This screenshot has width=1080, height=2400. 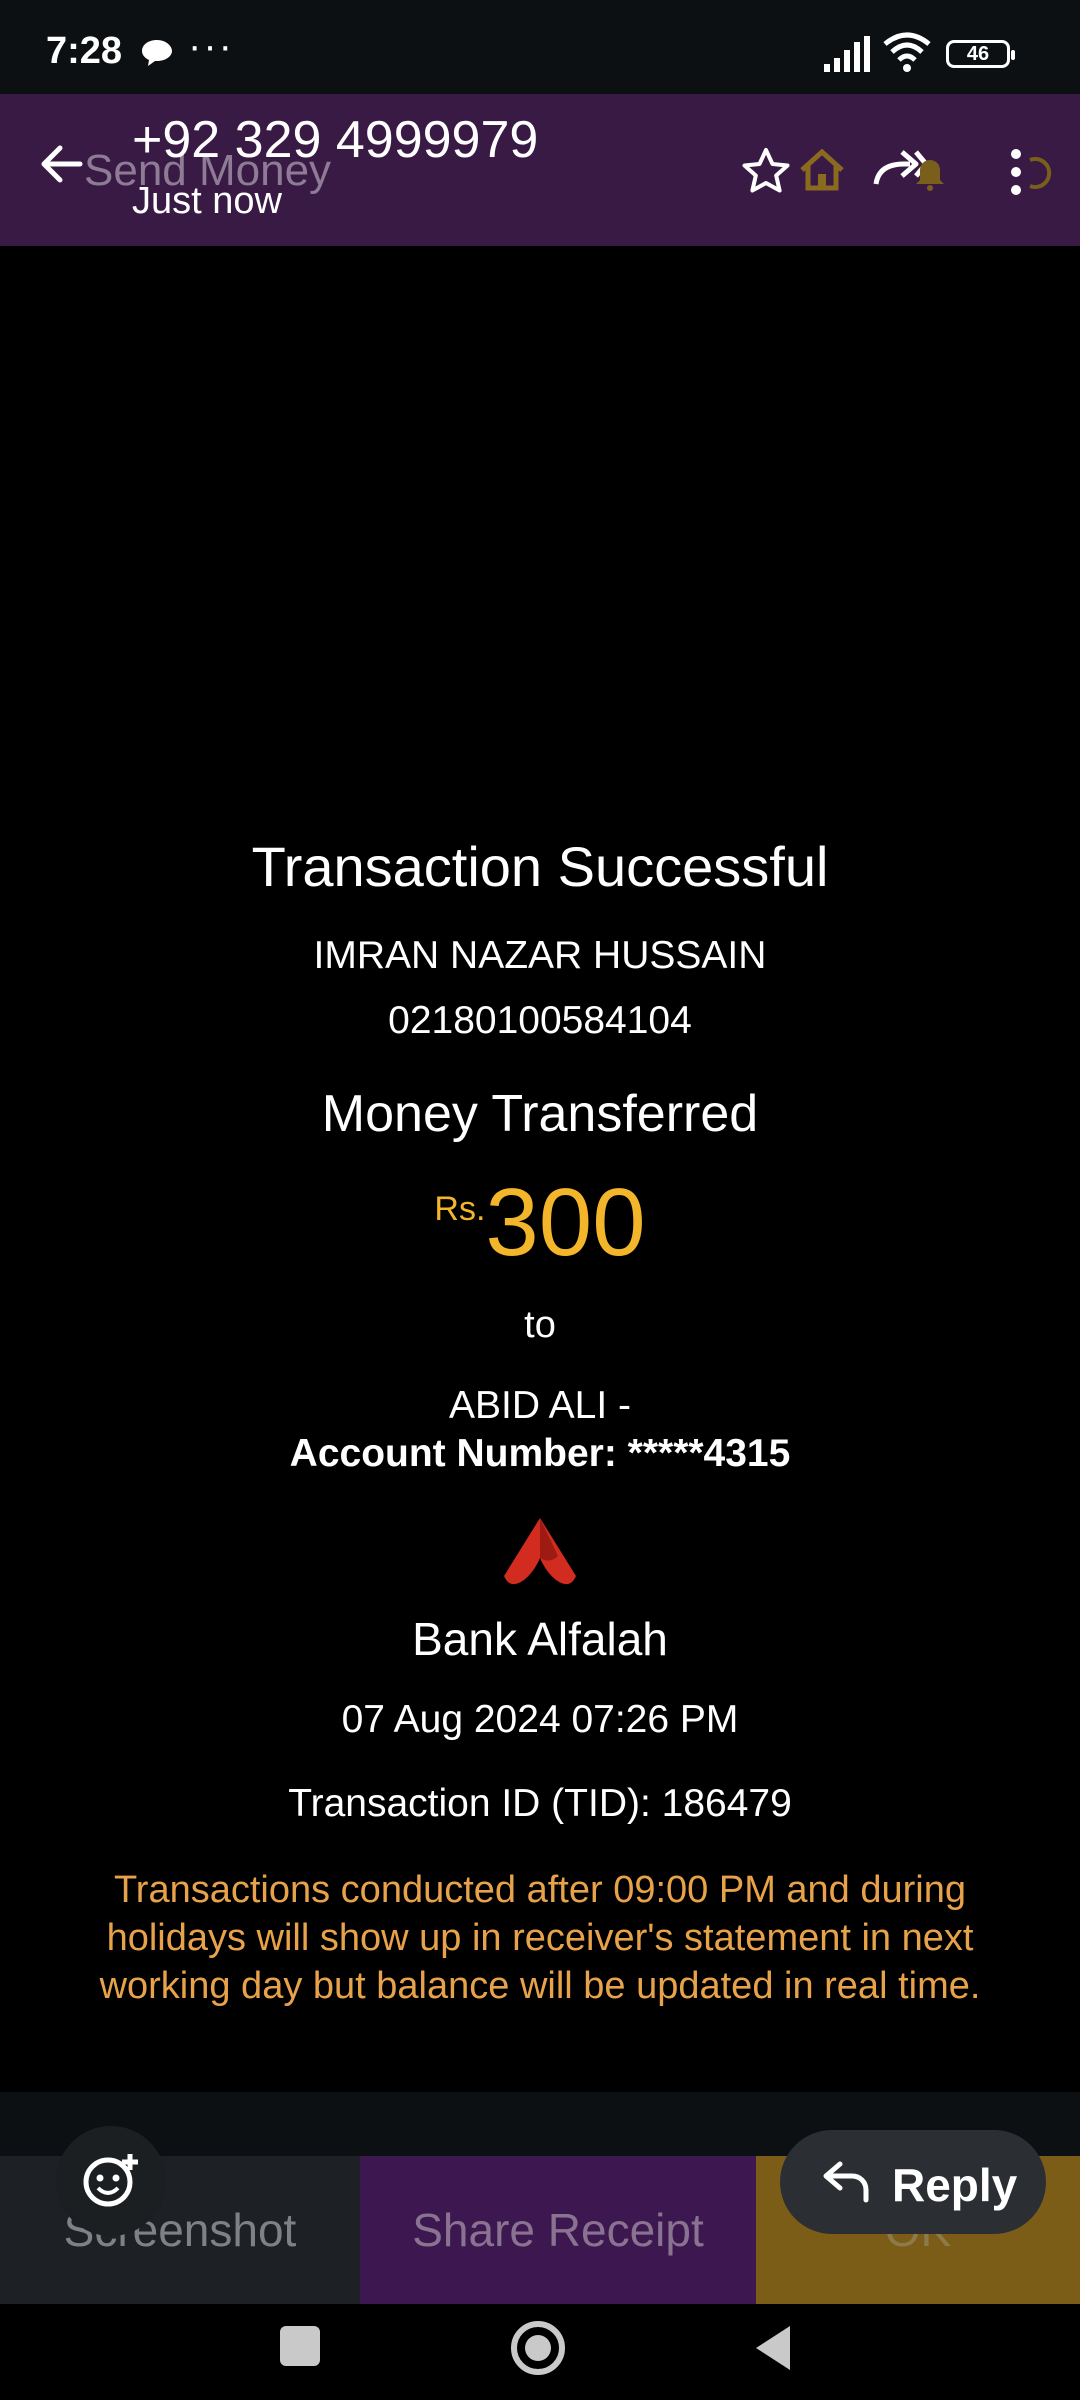 I want to click on home-icon, so click(x=822, y=172).